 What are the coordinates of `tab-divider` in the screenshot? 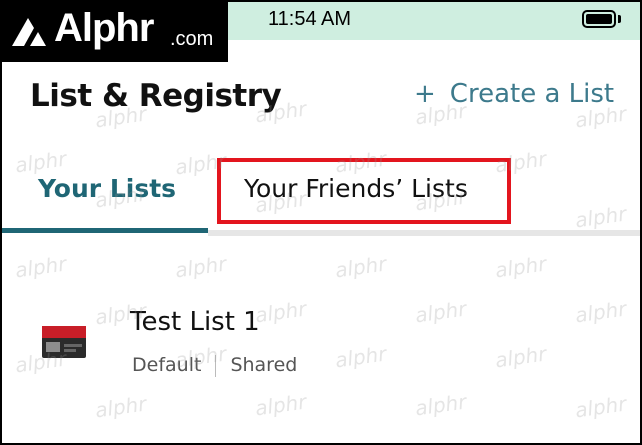 It's located at (425, 233).